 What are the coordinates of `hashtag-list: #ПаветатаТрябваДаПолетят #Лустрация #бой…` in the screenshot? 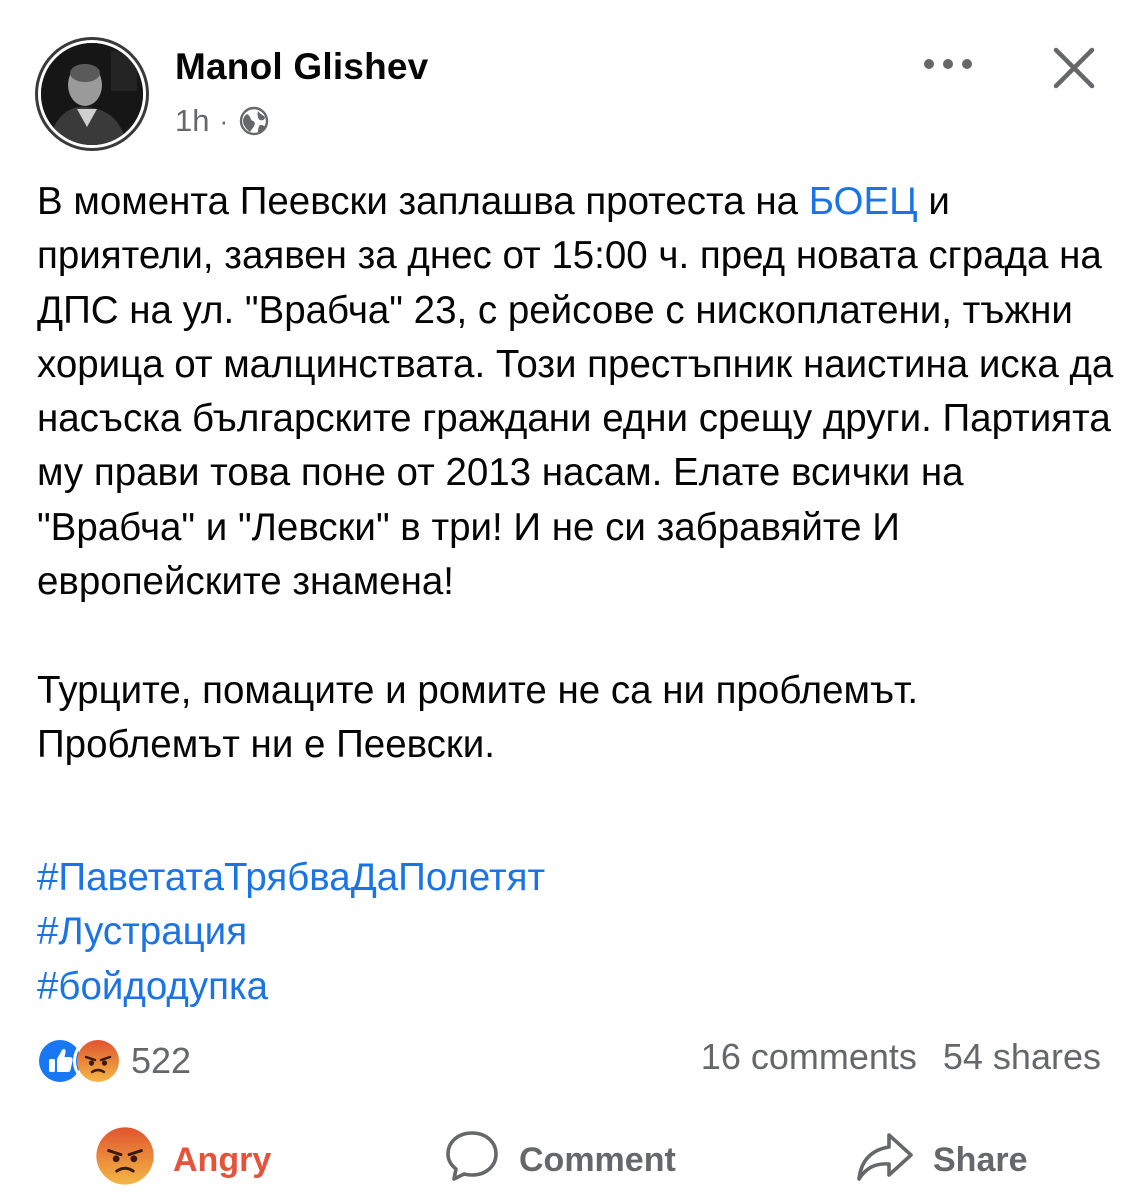 It's located at (291, 932).